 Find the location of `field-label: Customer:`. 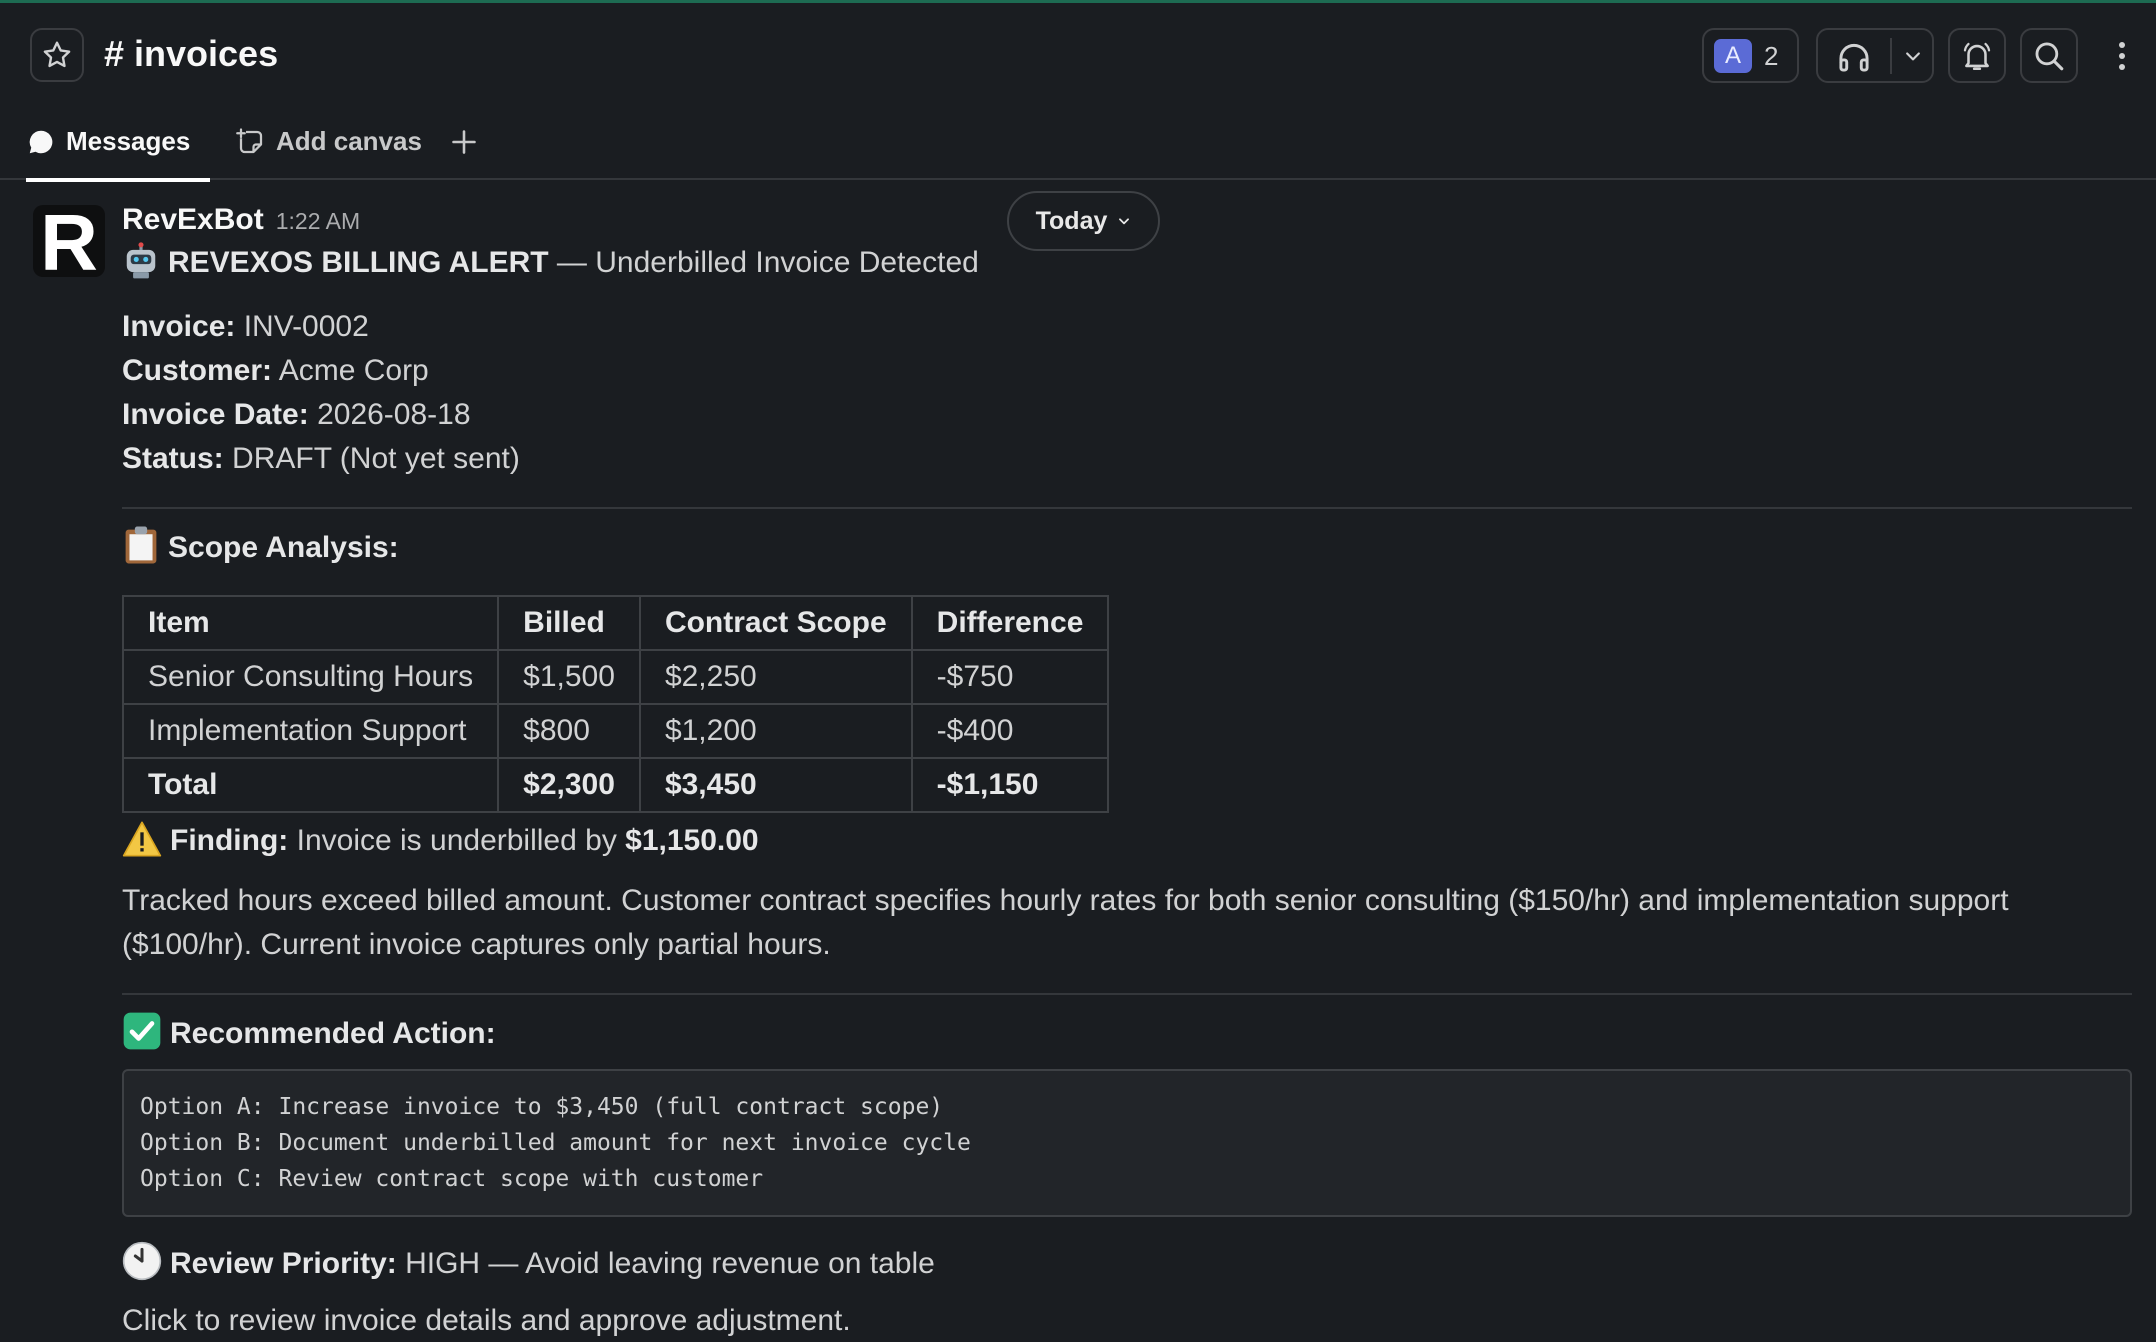

field-label: Customer: is located at coordinates (197, 370).